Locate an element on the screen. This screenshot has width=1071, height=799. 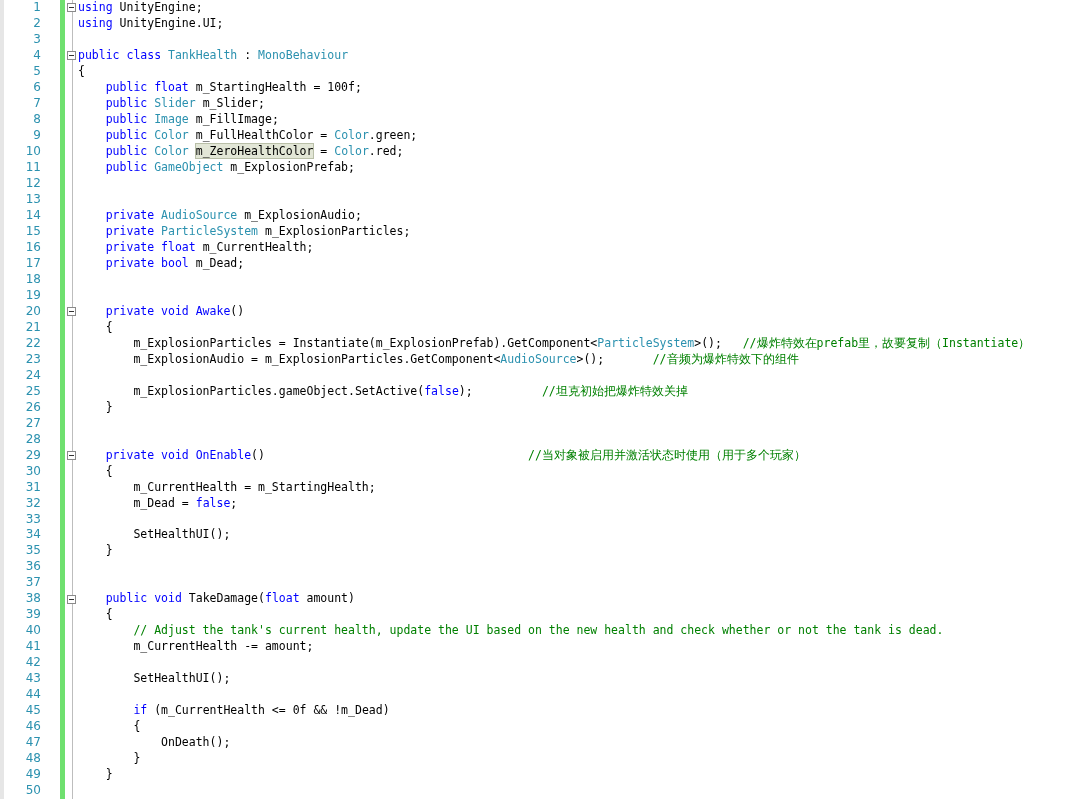
line-number: 9 is located at coordinates (37, 135).